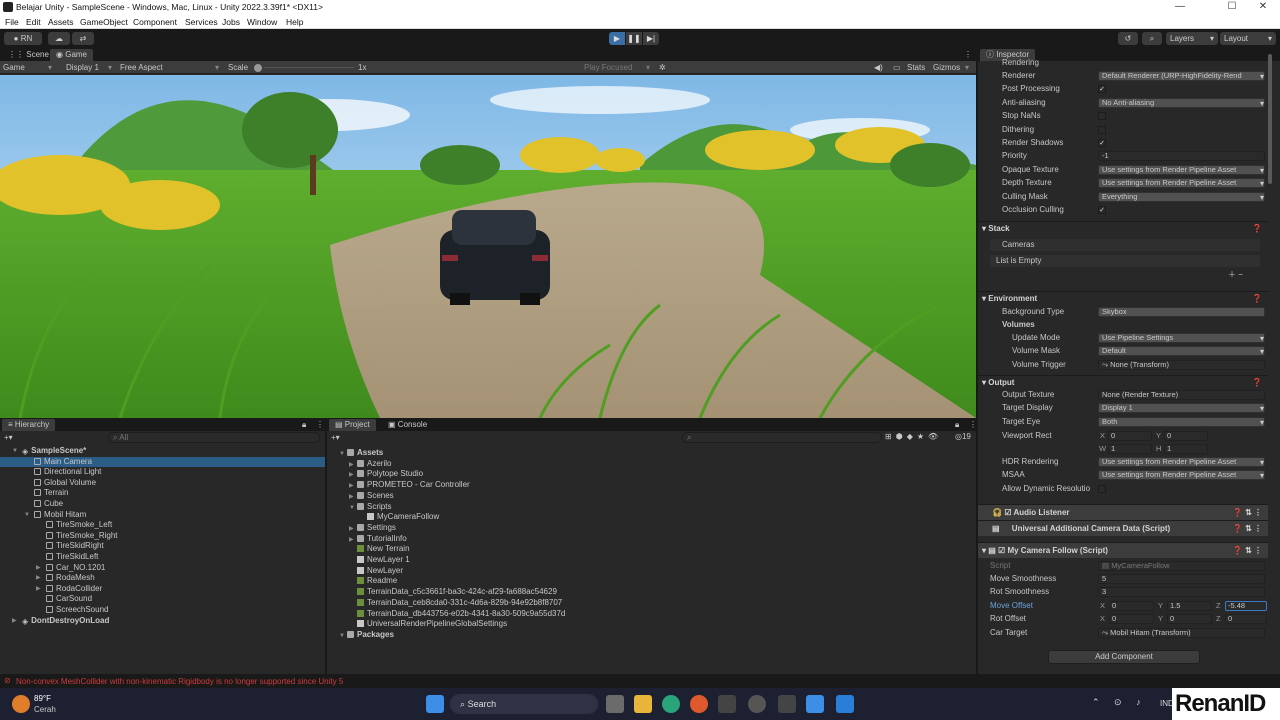 The image size is (1280, 720). Describe the element at coordinates (968, 55) in the screenshot. I see `panel-menu-icon: ⋮` at that location.